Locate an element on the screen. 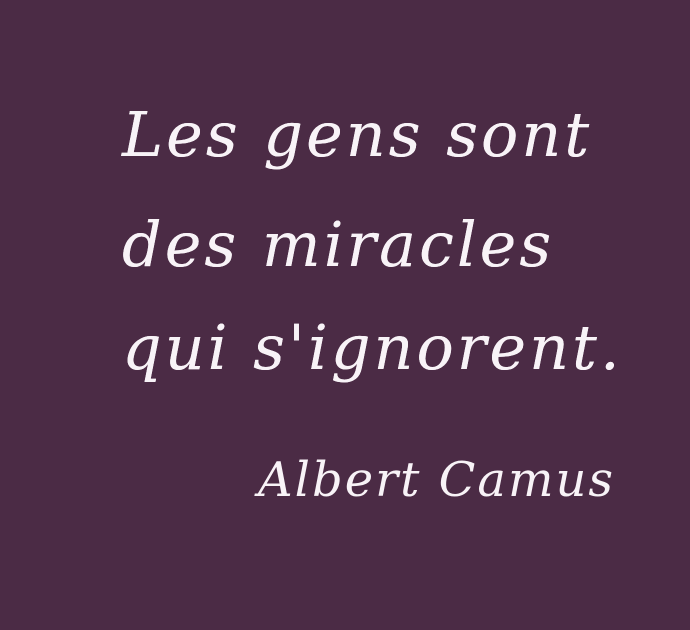 This screenshot has width=690, height=630. quote-line-1: Les gens sont is located at coordinates (357, 134).